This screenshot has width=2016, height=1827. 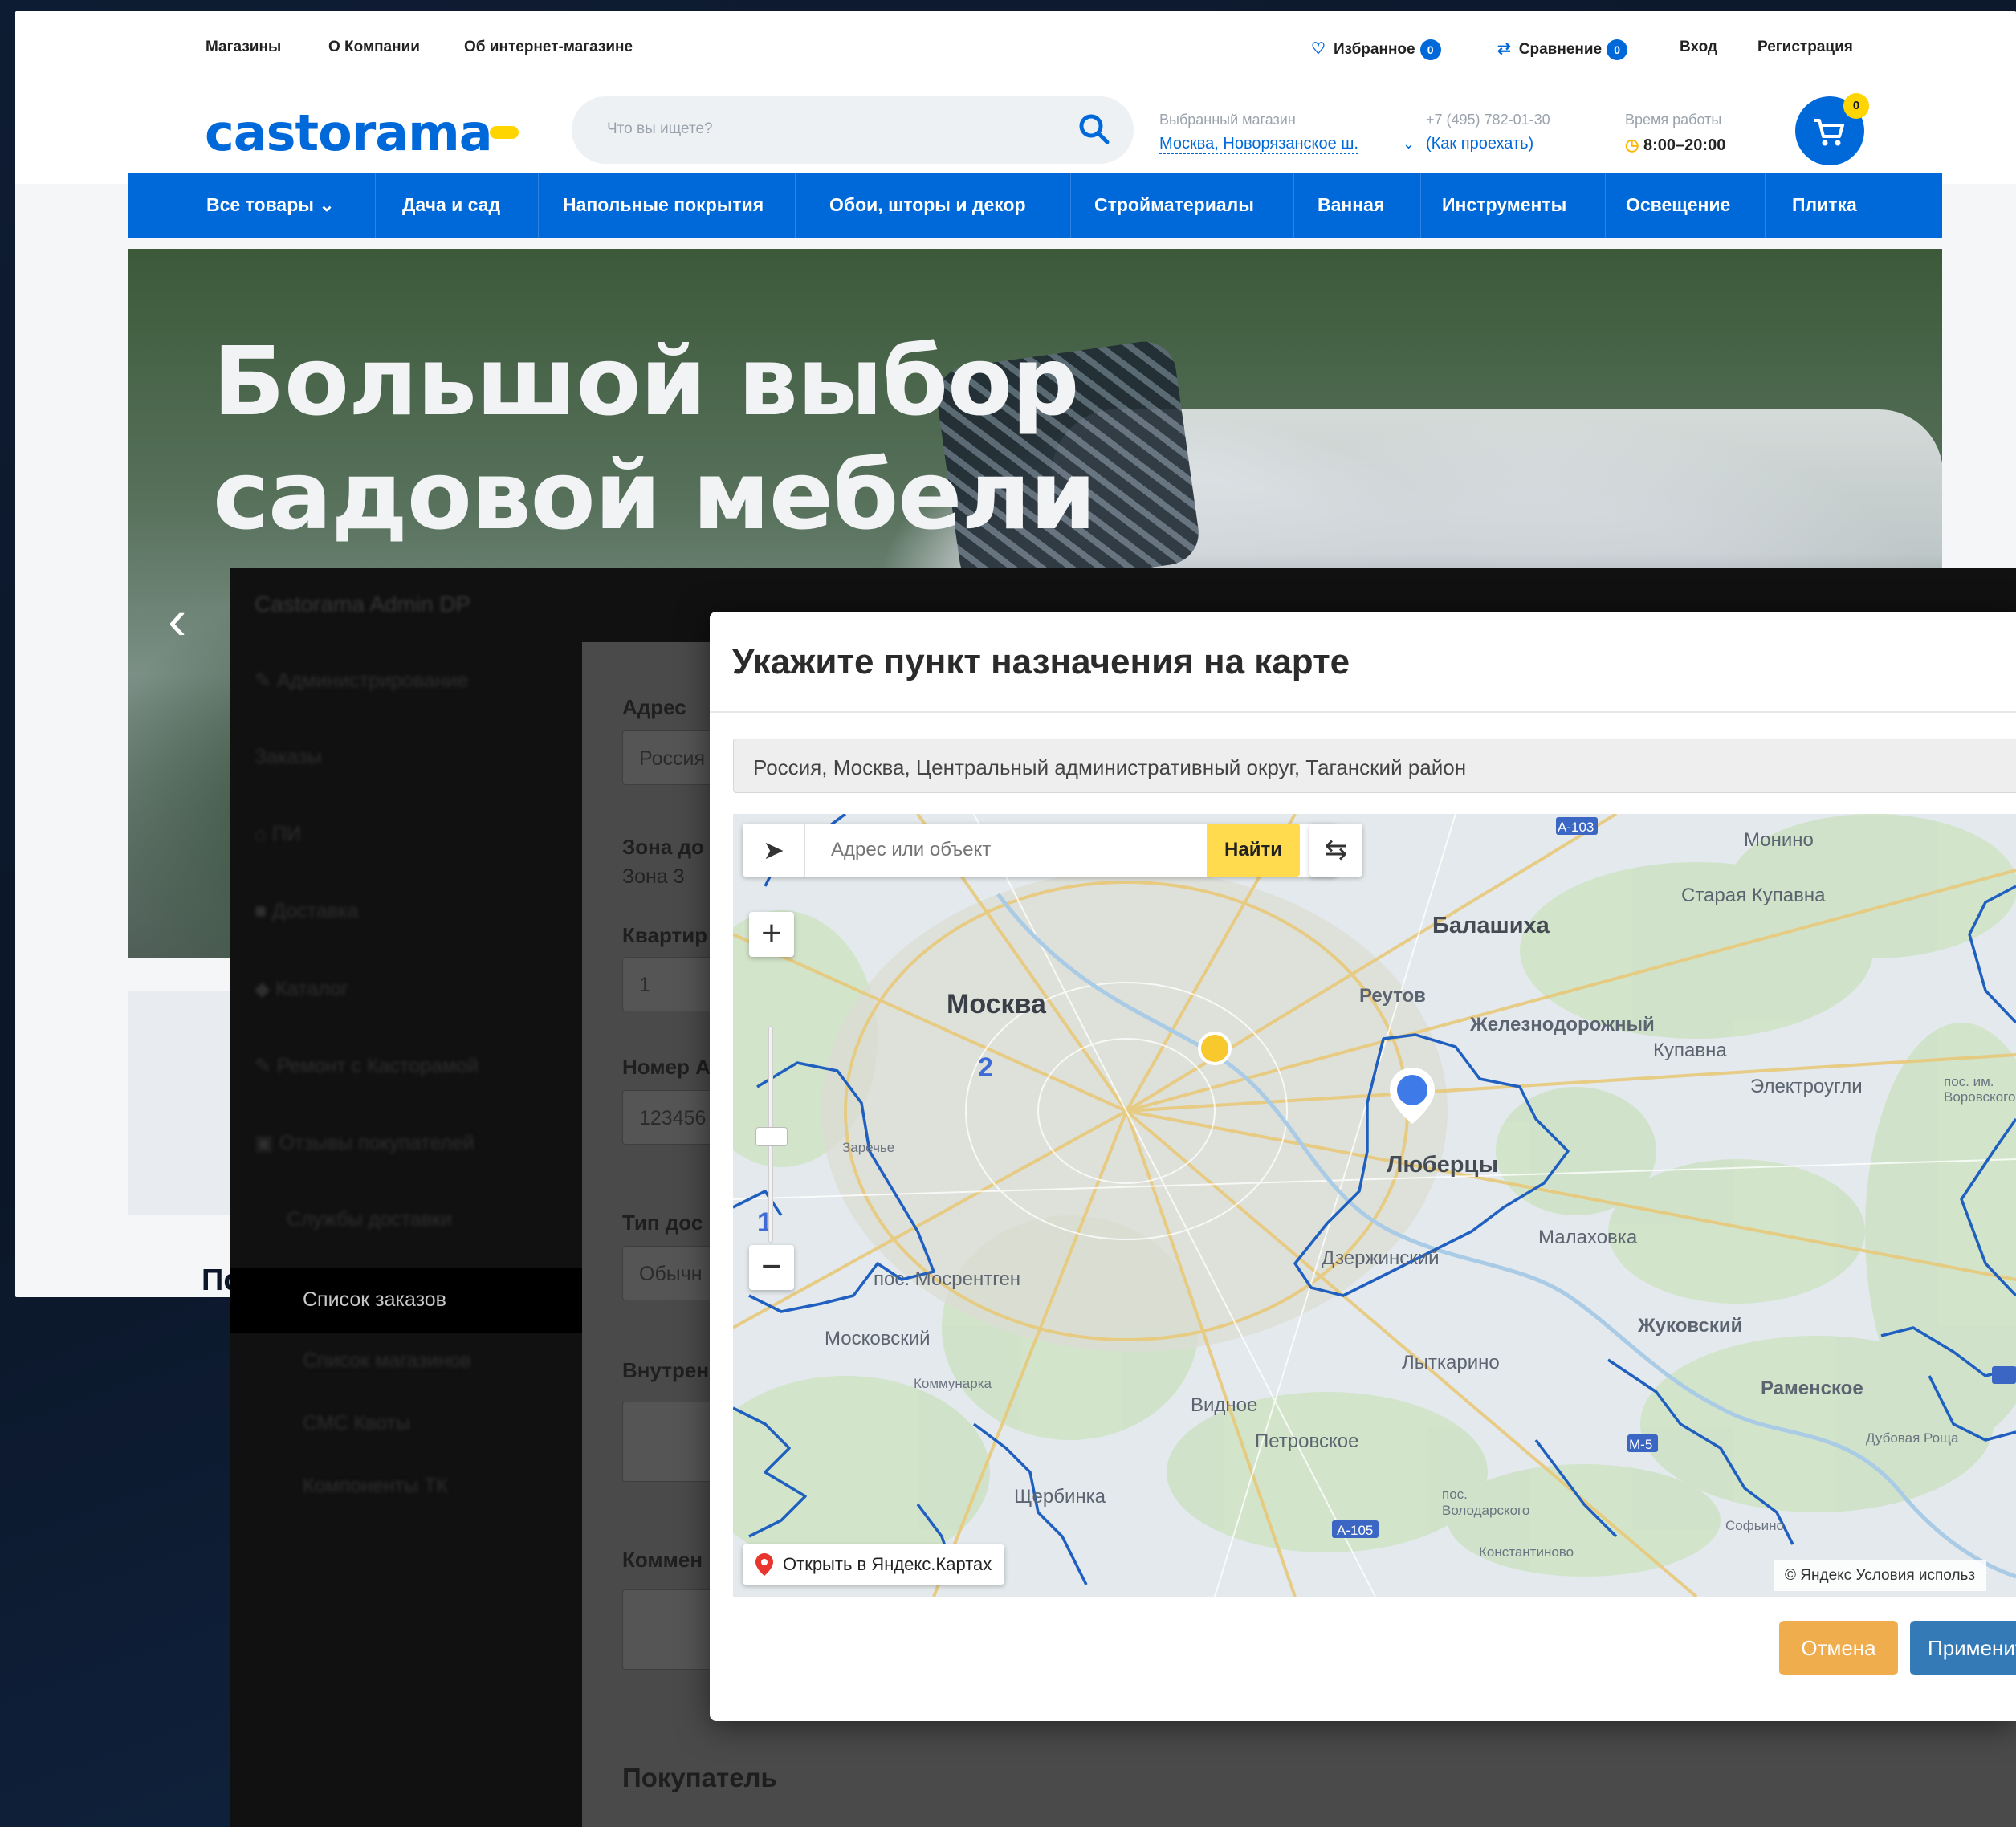 I want to click on copyright-text: © Яндекс, so click(x=1818, y=1575).